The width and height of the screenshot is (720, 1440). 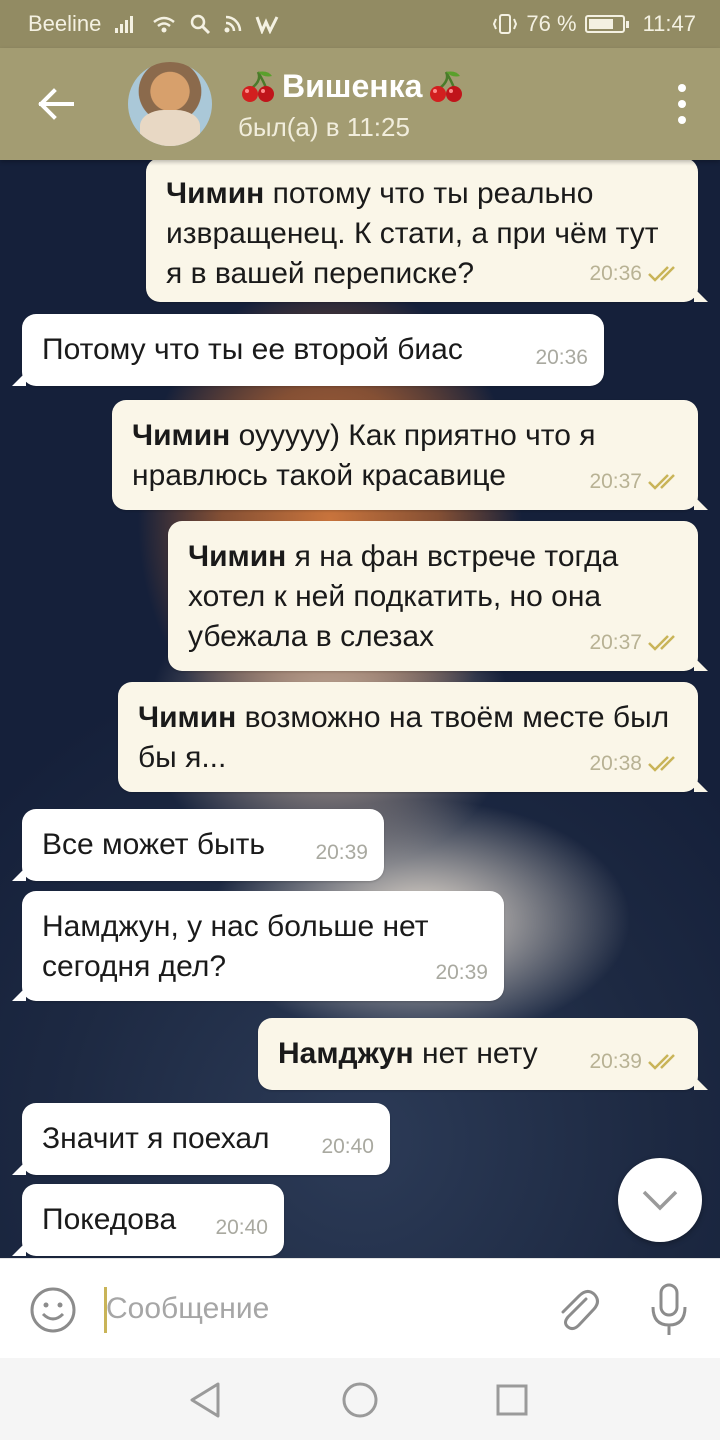 I want to click on contact-name-text: Вишенка, so click(x=352, y=86).